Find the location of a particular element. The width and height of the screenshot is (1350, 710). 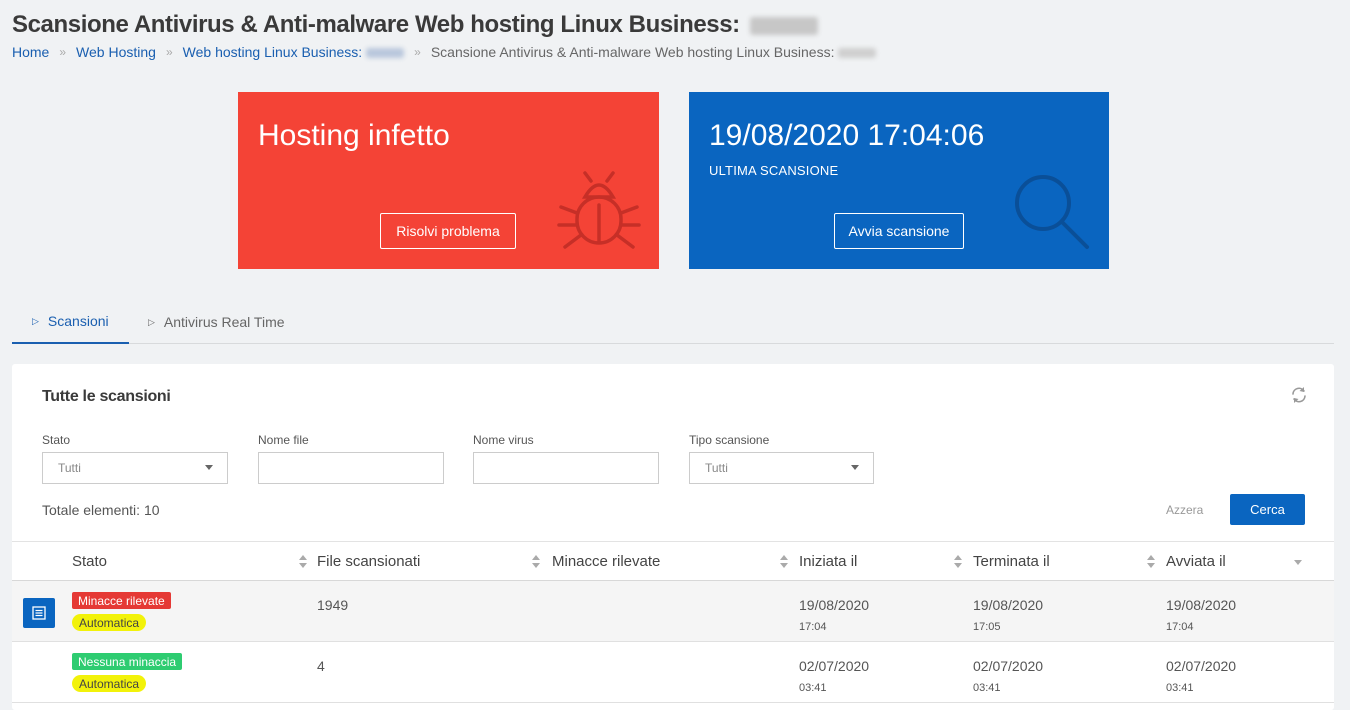

tab-scansioni-label: Scansioni is located at coordinates (78, 321).